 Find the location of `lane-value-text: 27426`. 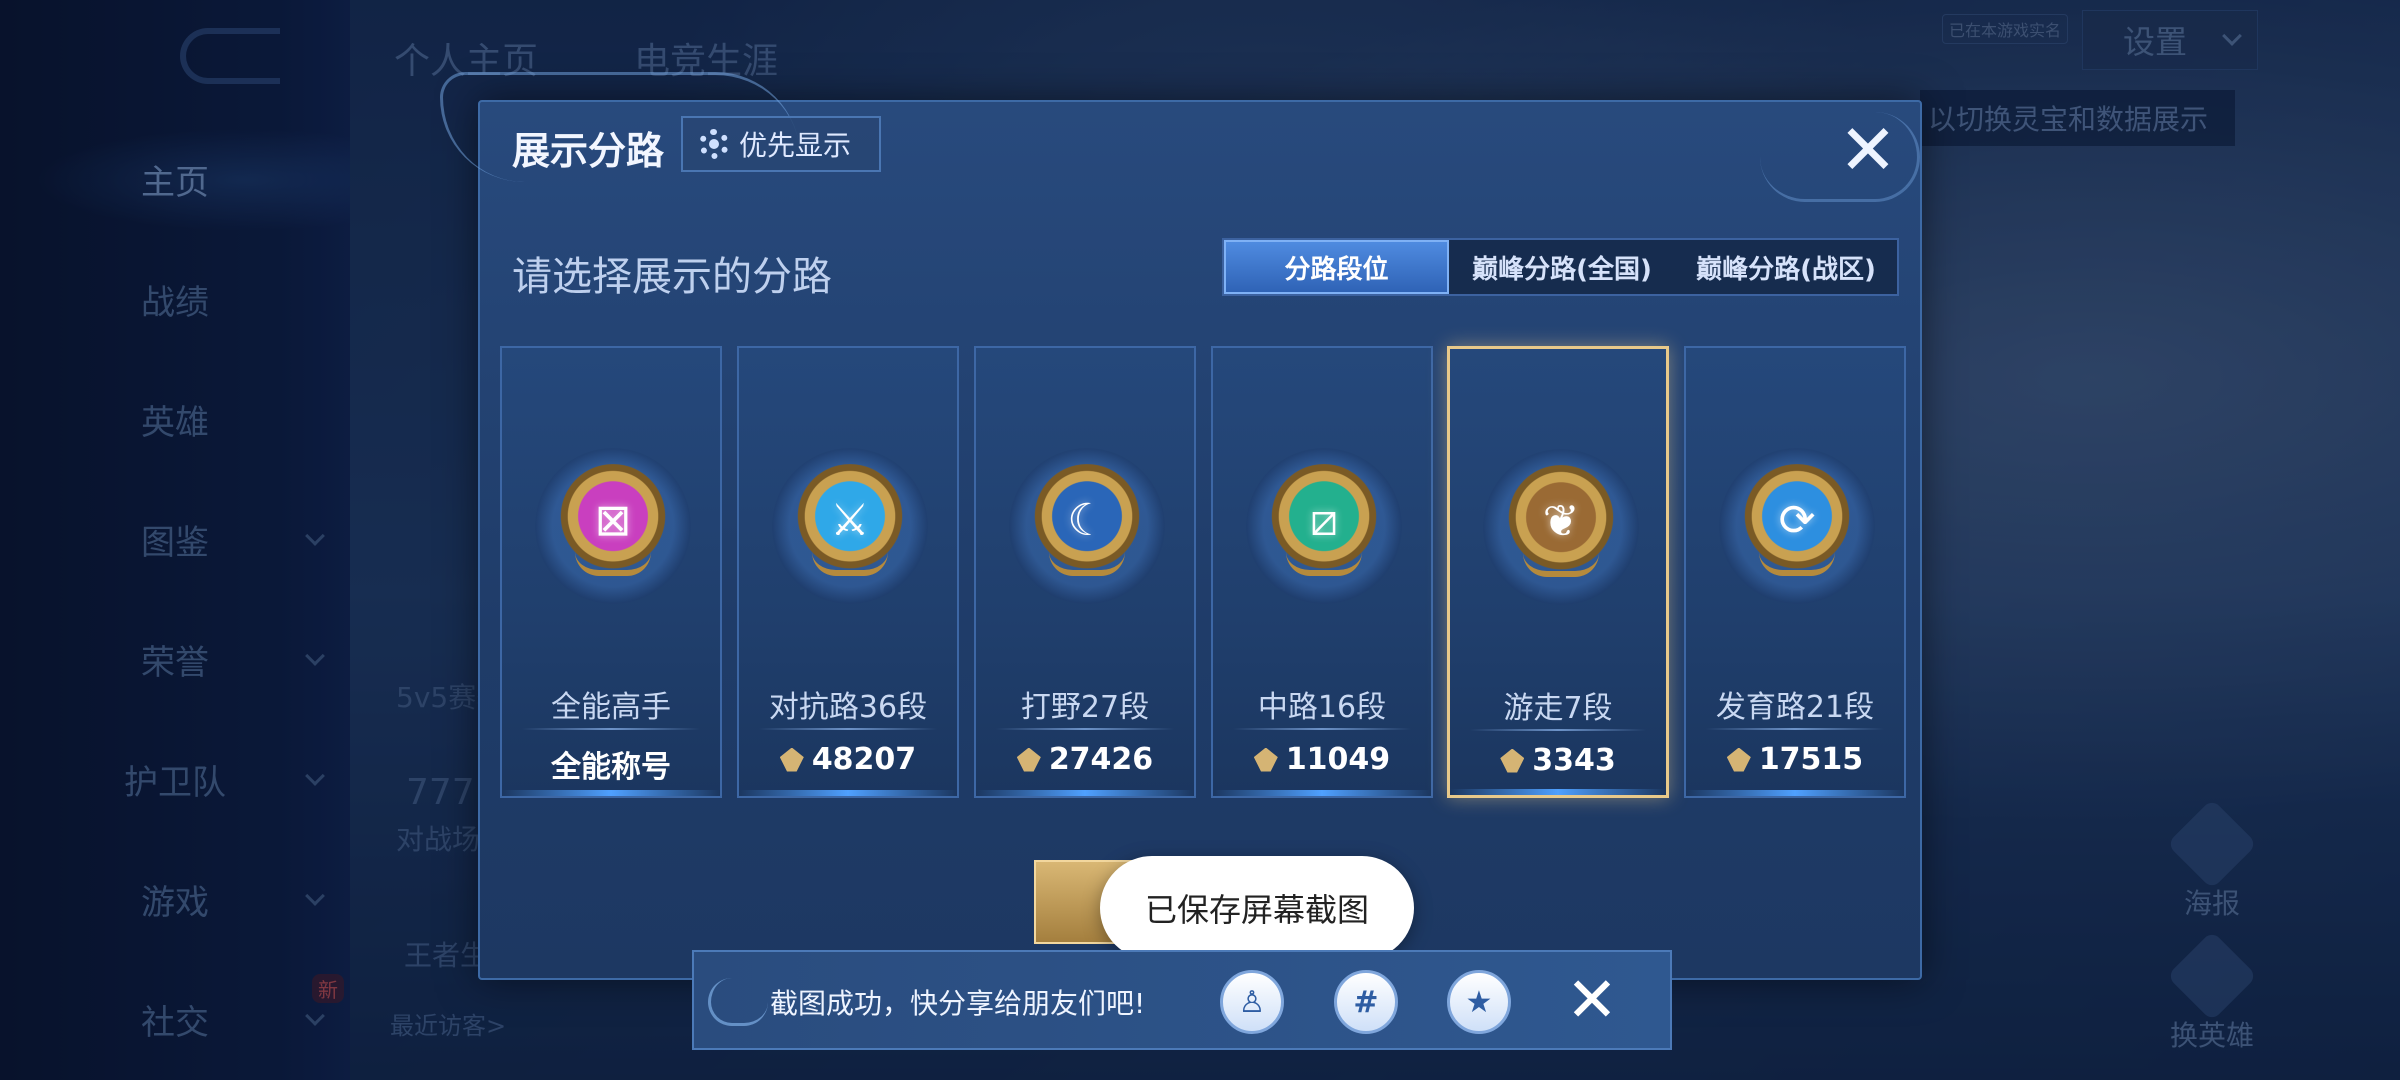

lane-value-text: 27426 is located at coordinates (1101, 759).